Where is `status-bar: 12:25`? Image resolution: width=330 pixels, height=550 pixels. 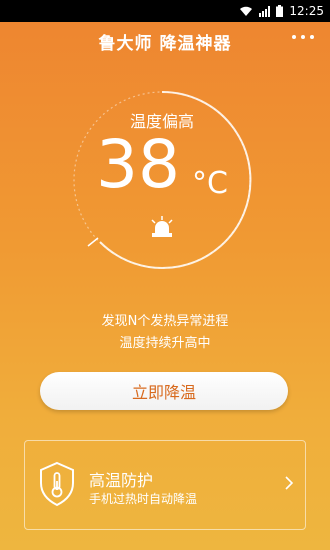 status-bar: 12:25 is located at coordinates (165, 11).